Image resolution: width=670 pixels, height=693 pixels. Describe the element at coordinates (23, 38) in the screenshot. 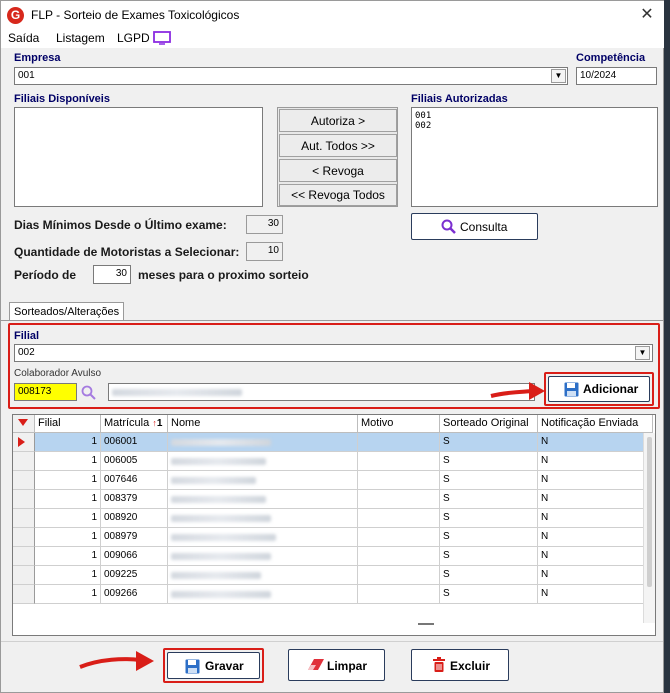

I see `menu-saida: Saída` at that location.